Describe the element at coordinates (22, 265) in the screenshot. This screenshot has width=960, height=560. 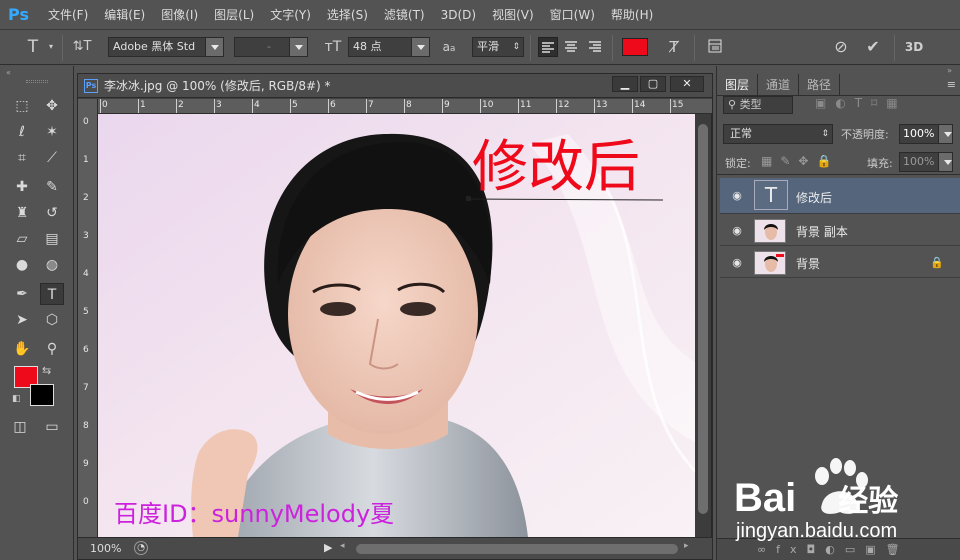
I see `blur-tool-icon: ●` at that location.